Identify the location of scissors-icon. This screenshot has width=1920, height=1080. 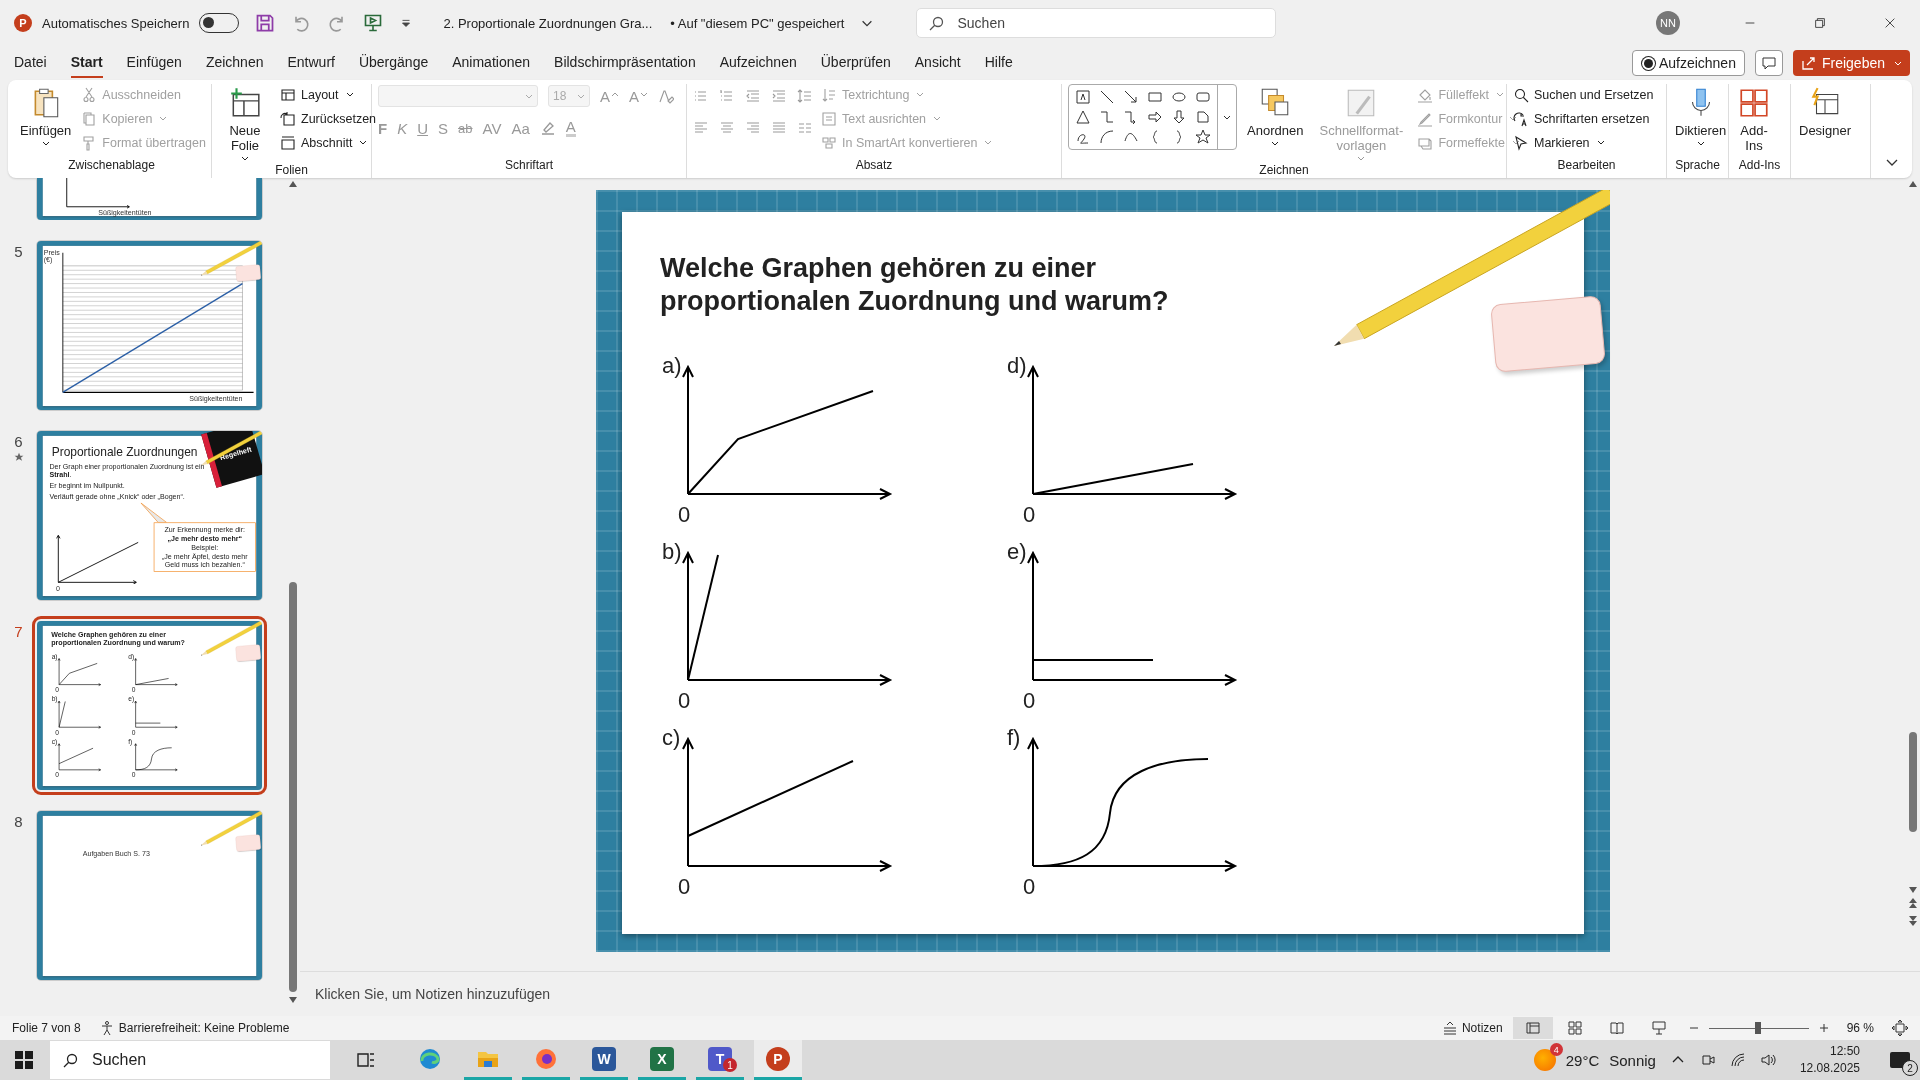
(89, 94).